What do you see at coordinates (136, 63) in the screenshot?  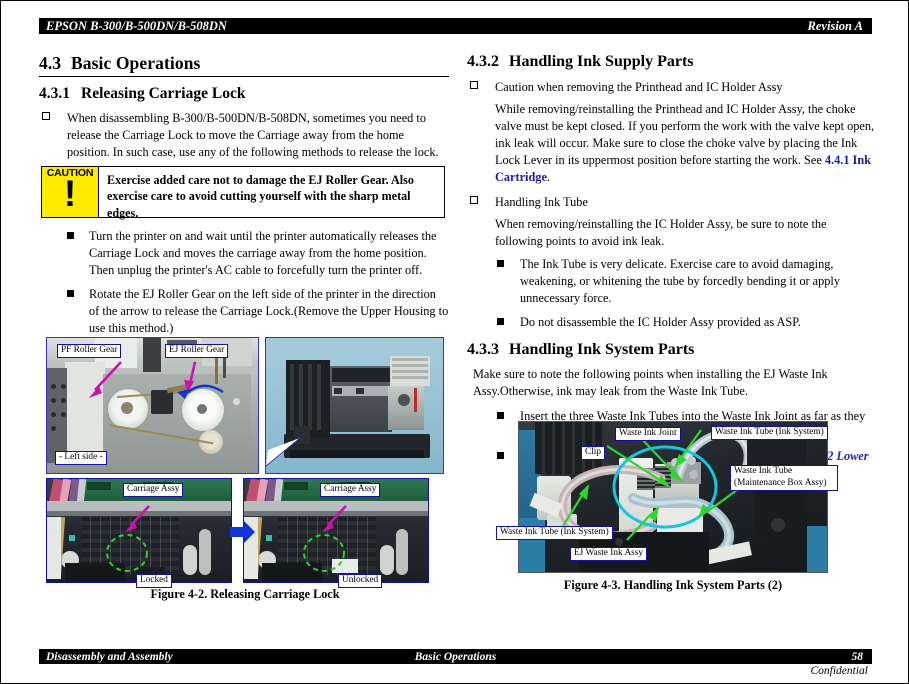 I see `section-title: Basic Operations` at bounding box center [136, 63].